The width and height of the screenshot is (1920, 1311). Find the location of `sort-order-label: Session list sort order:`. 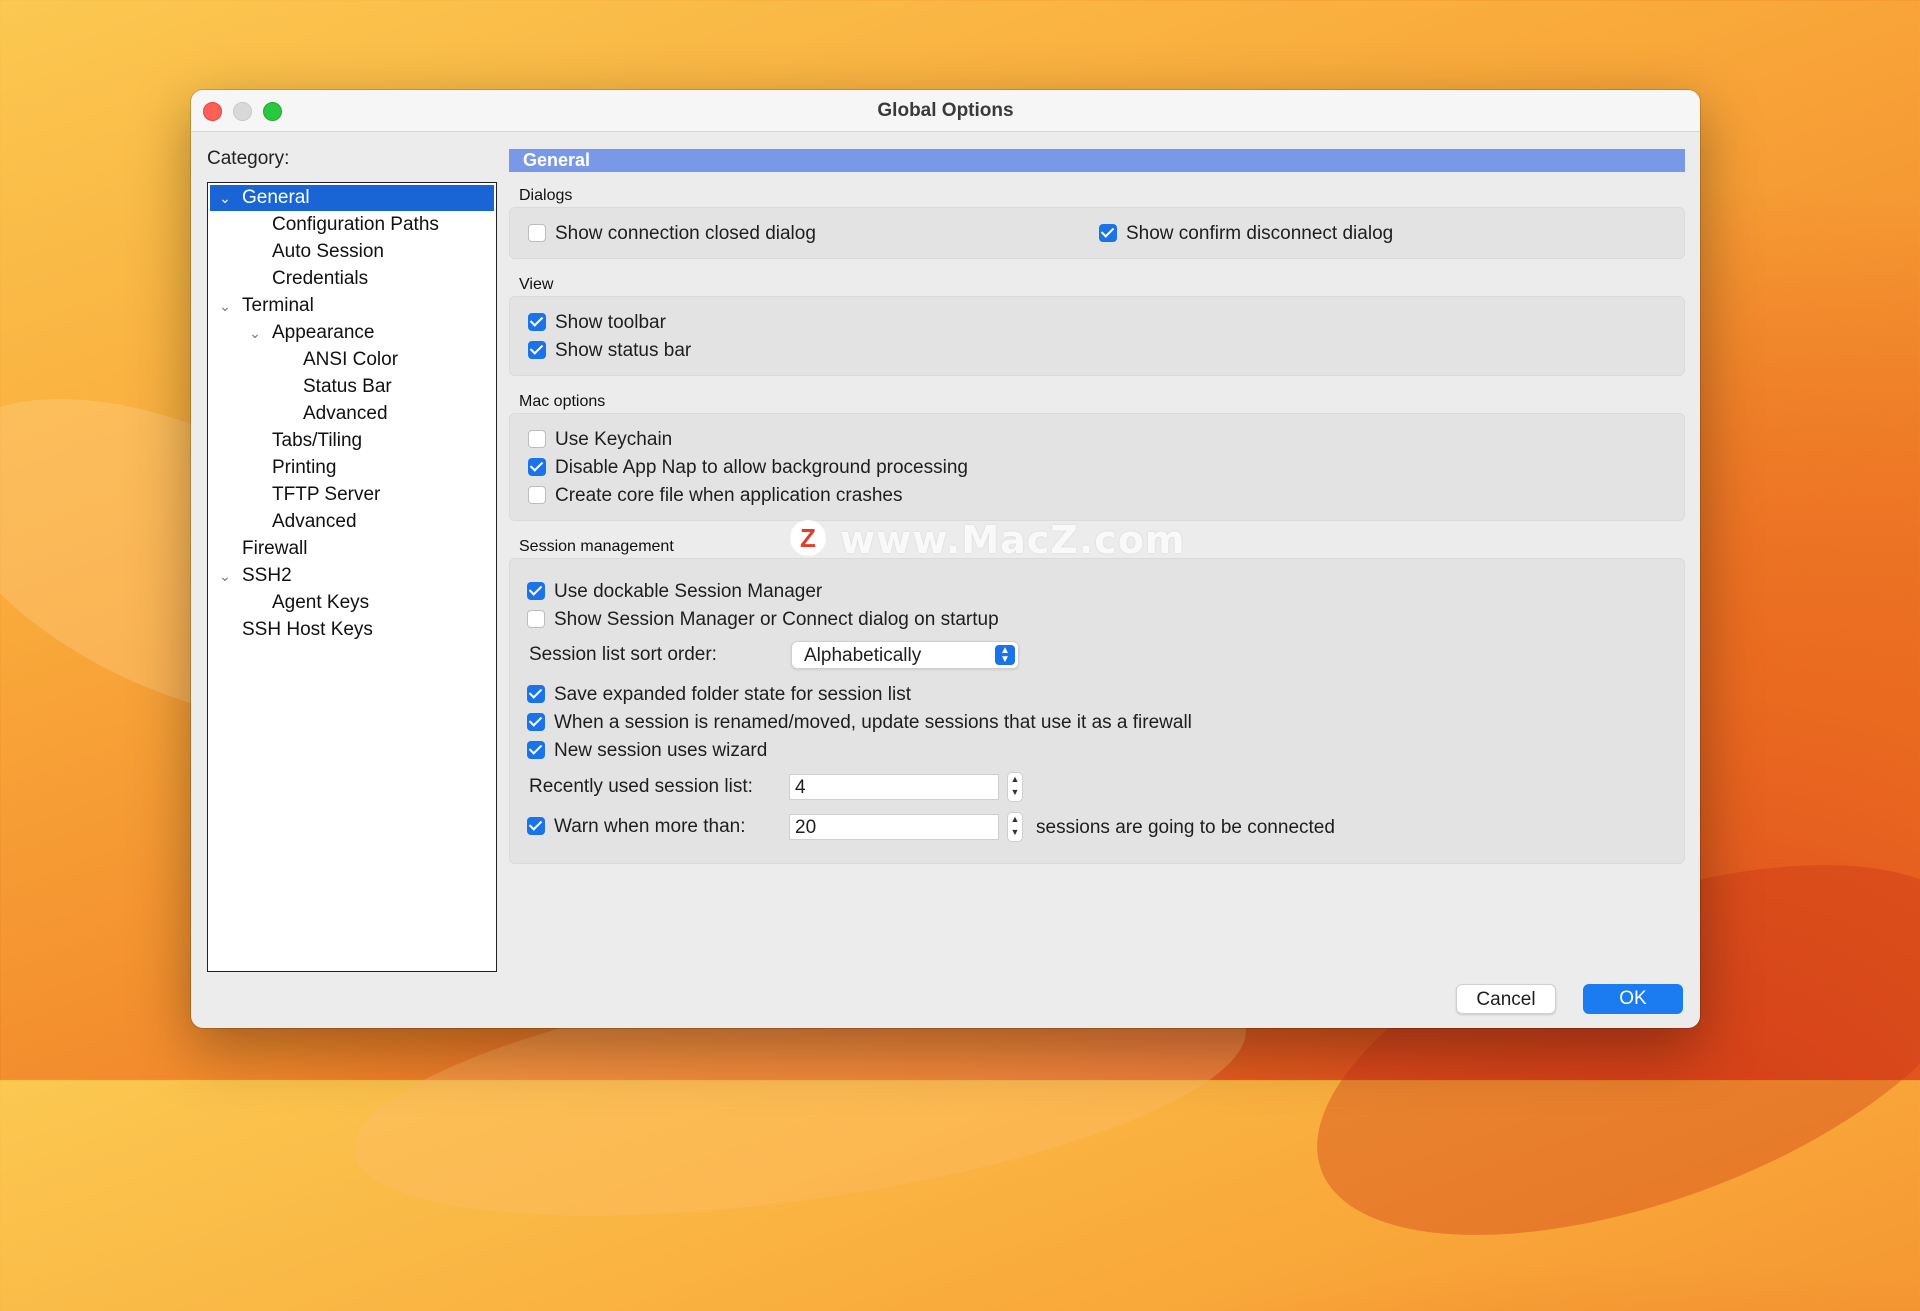

sort-order-label: Session list sort order: is located at coordinates (623, 654).